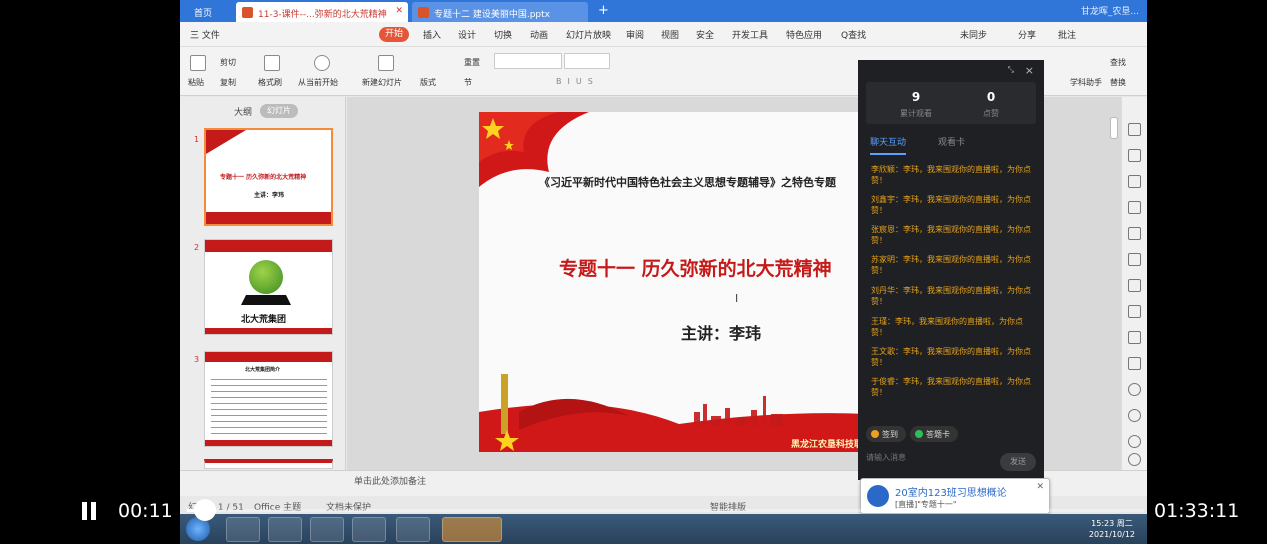  What do you see at coordinates (196, 82) in the screenshot?
I see `paste-button: 粘贴` at bounding box center [196, 82].